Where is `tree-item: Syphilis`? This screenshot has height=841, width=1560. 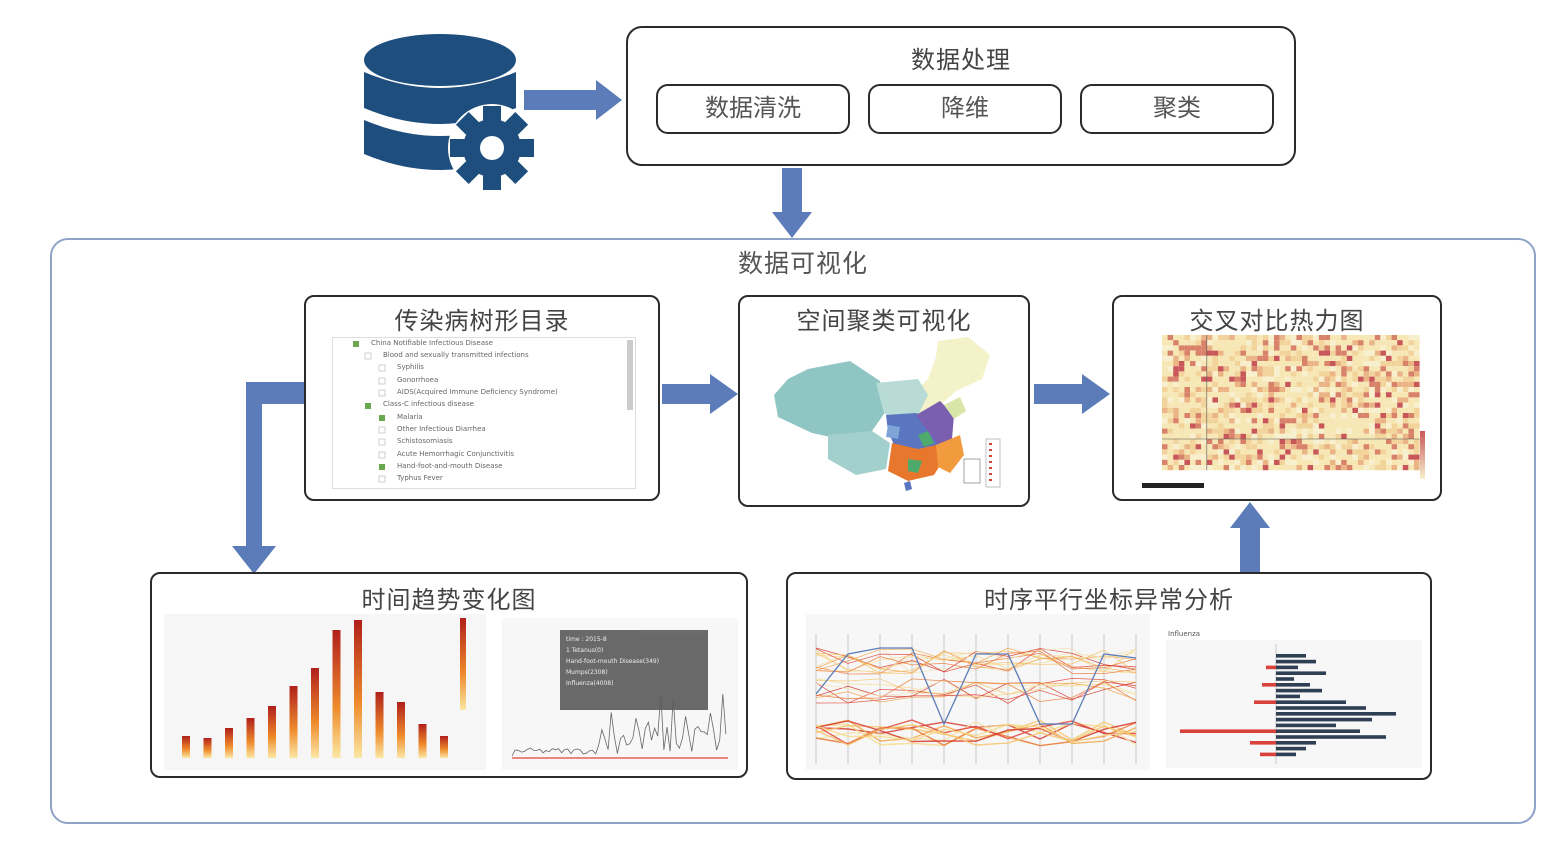 tree-item: Syphilis is located at coordinates (410, 367).